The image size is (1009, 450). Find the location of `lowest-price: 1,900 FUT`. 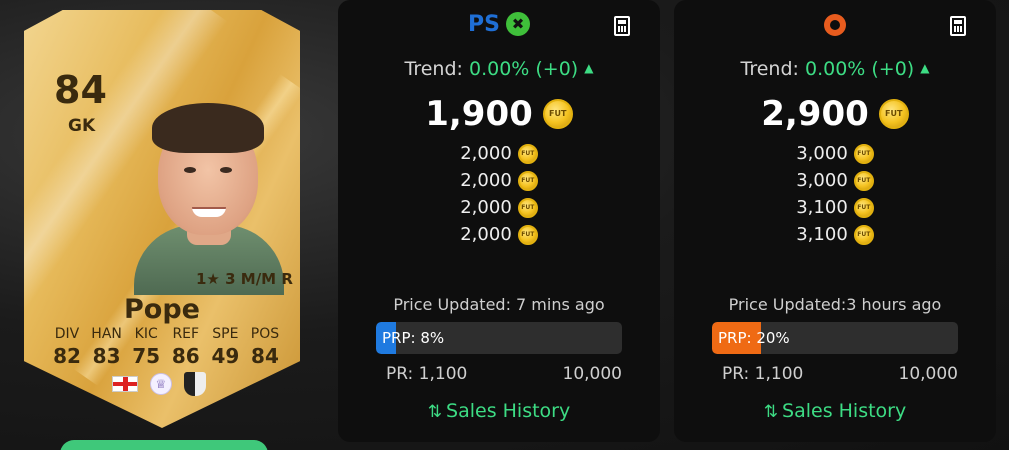

lowest-price: 1,900 FUT is located at coordinates (499, 114).